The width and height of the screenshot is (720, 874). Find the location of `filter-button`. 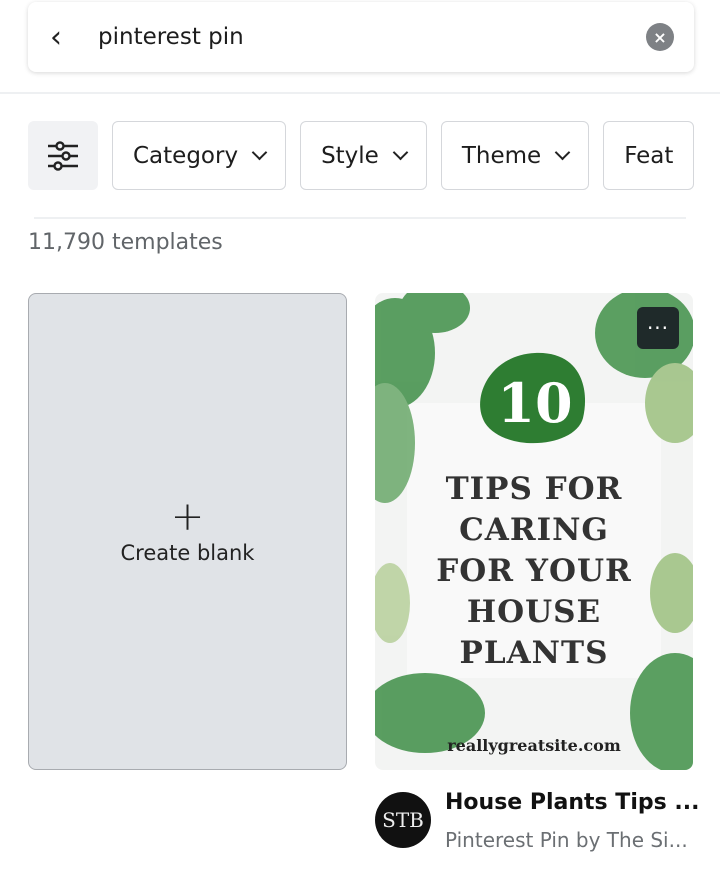

filter-button is located at coordinates (63, 155).